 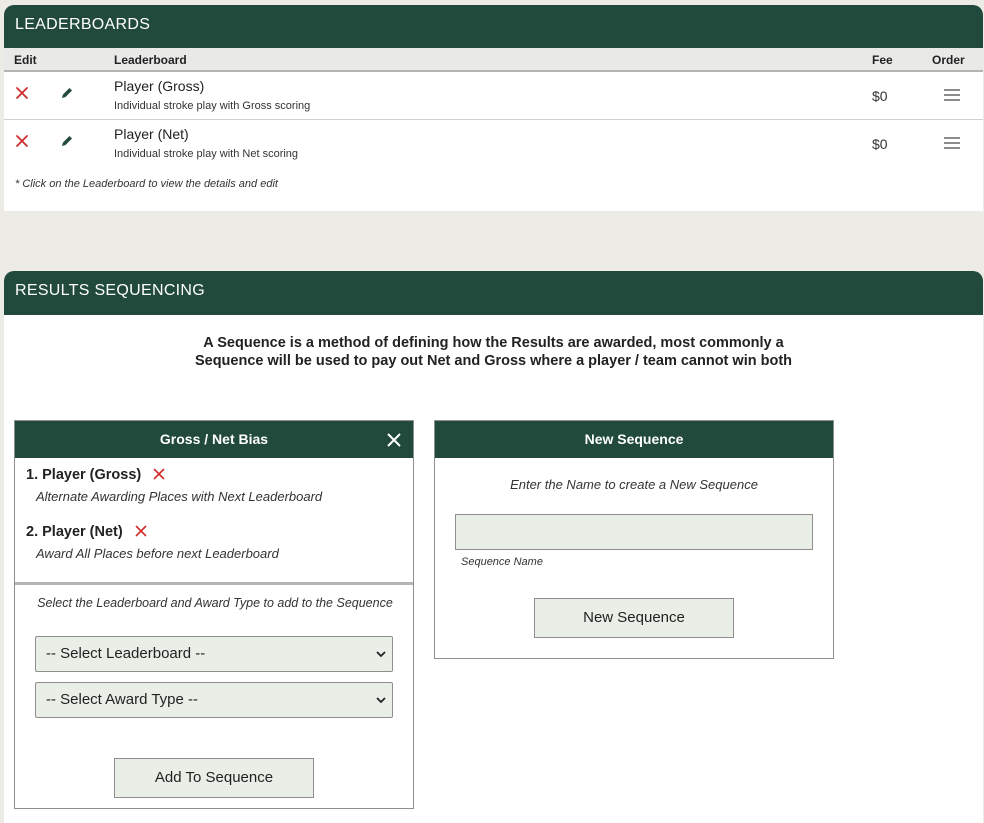 I want to click on new-sequence-instruction: Enter the Name to create a New Sequence, so click(x=634, y=484).